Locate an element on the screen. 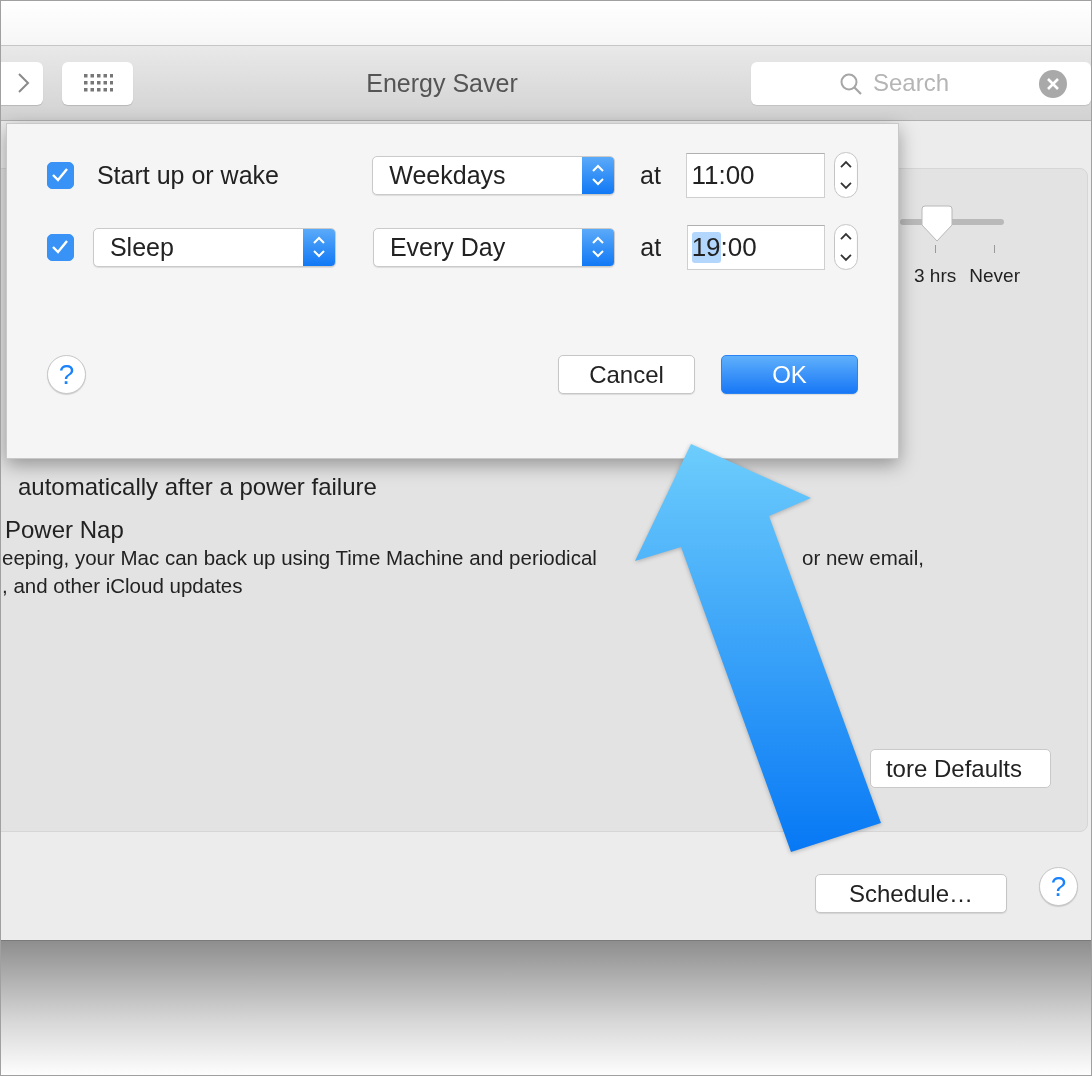 Image resolution: width=1092 pixels, height=1076 pixels. power-failure-label: automatically after a power failure is located at coordinates (198, 487).